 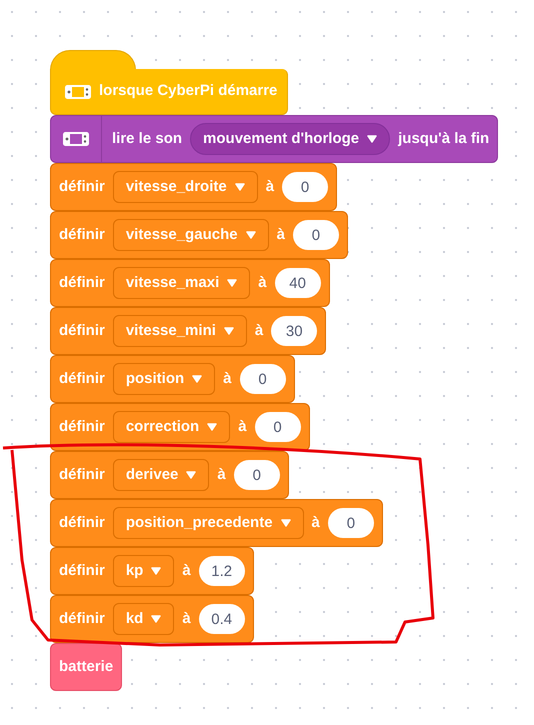 I want to click on set-variable-block: définir kd à 0.4, so click(x=152, y=619).